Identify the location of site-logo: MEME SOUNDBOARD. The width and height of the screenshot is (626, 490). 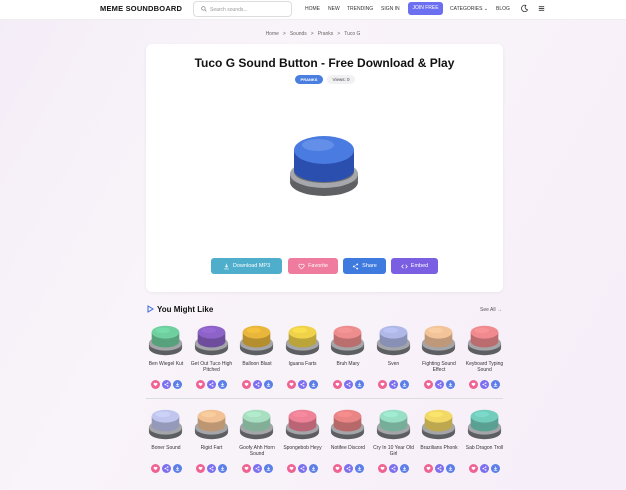
(141, 8).